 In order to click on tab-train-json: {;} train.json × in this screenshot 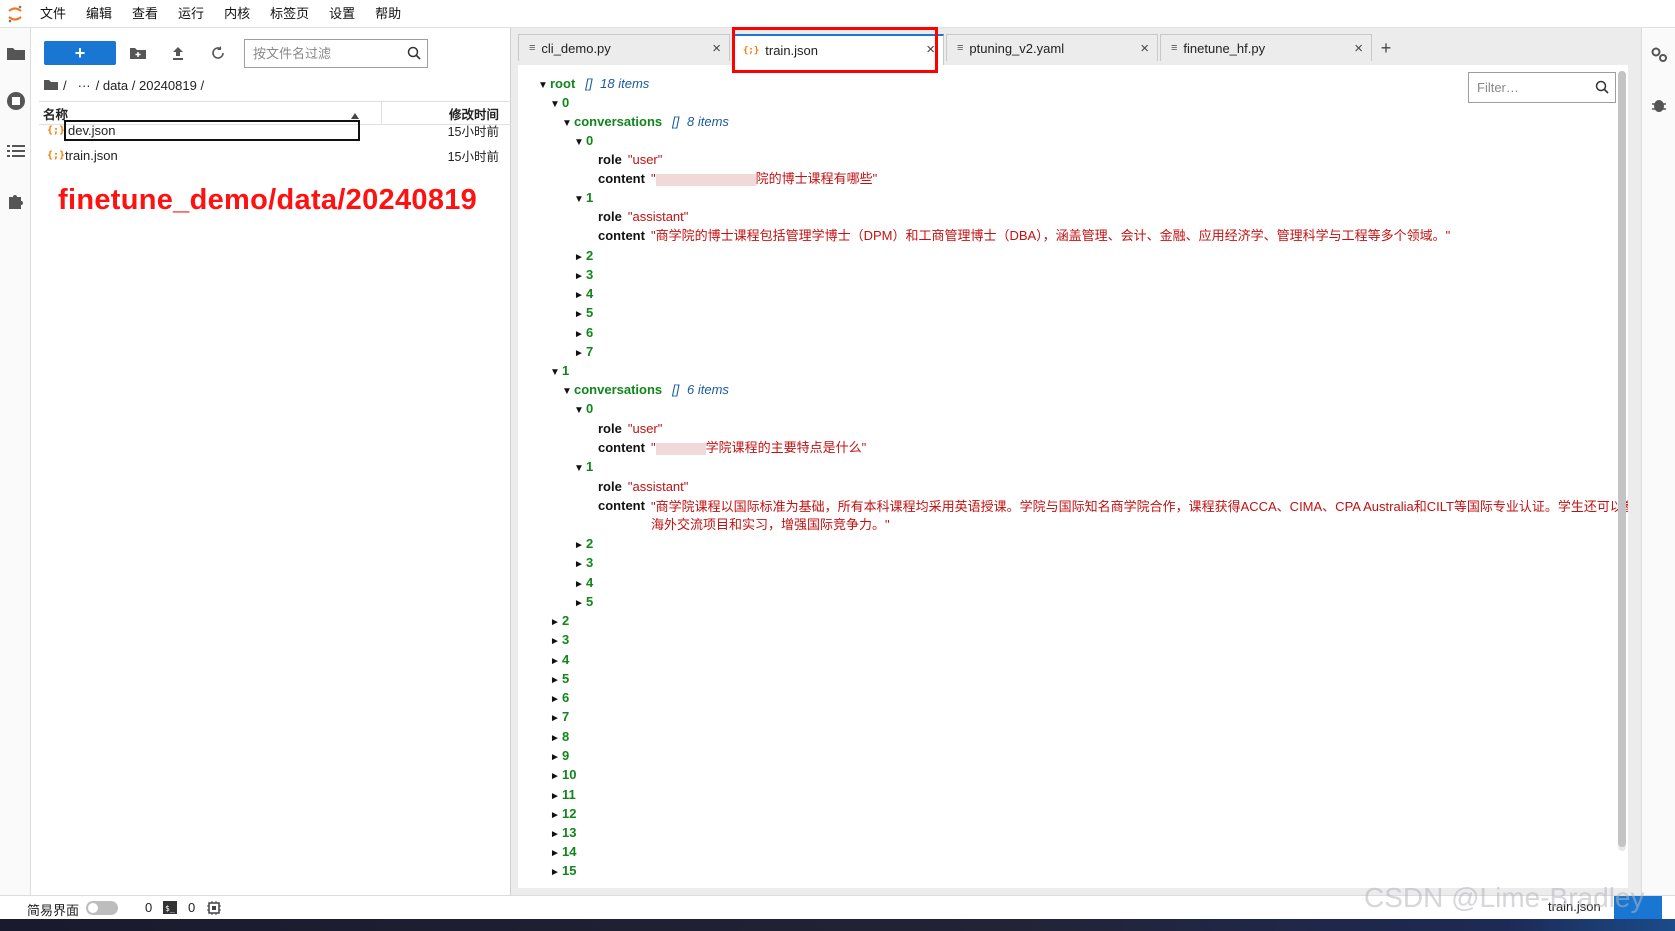, I will do `click(838, 49)`.